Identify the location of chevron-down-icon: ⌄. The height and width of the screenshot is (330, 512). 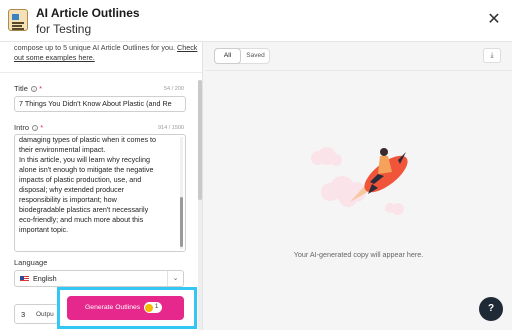
(175, 278).